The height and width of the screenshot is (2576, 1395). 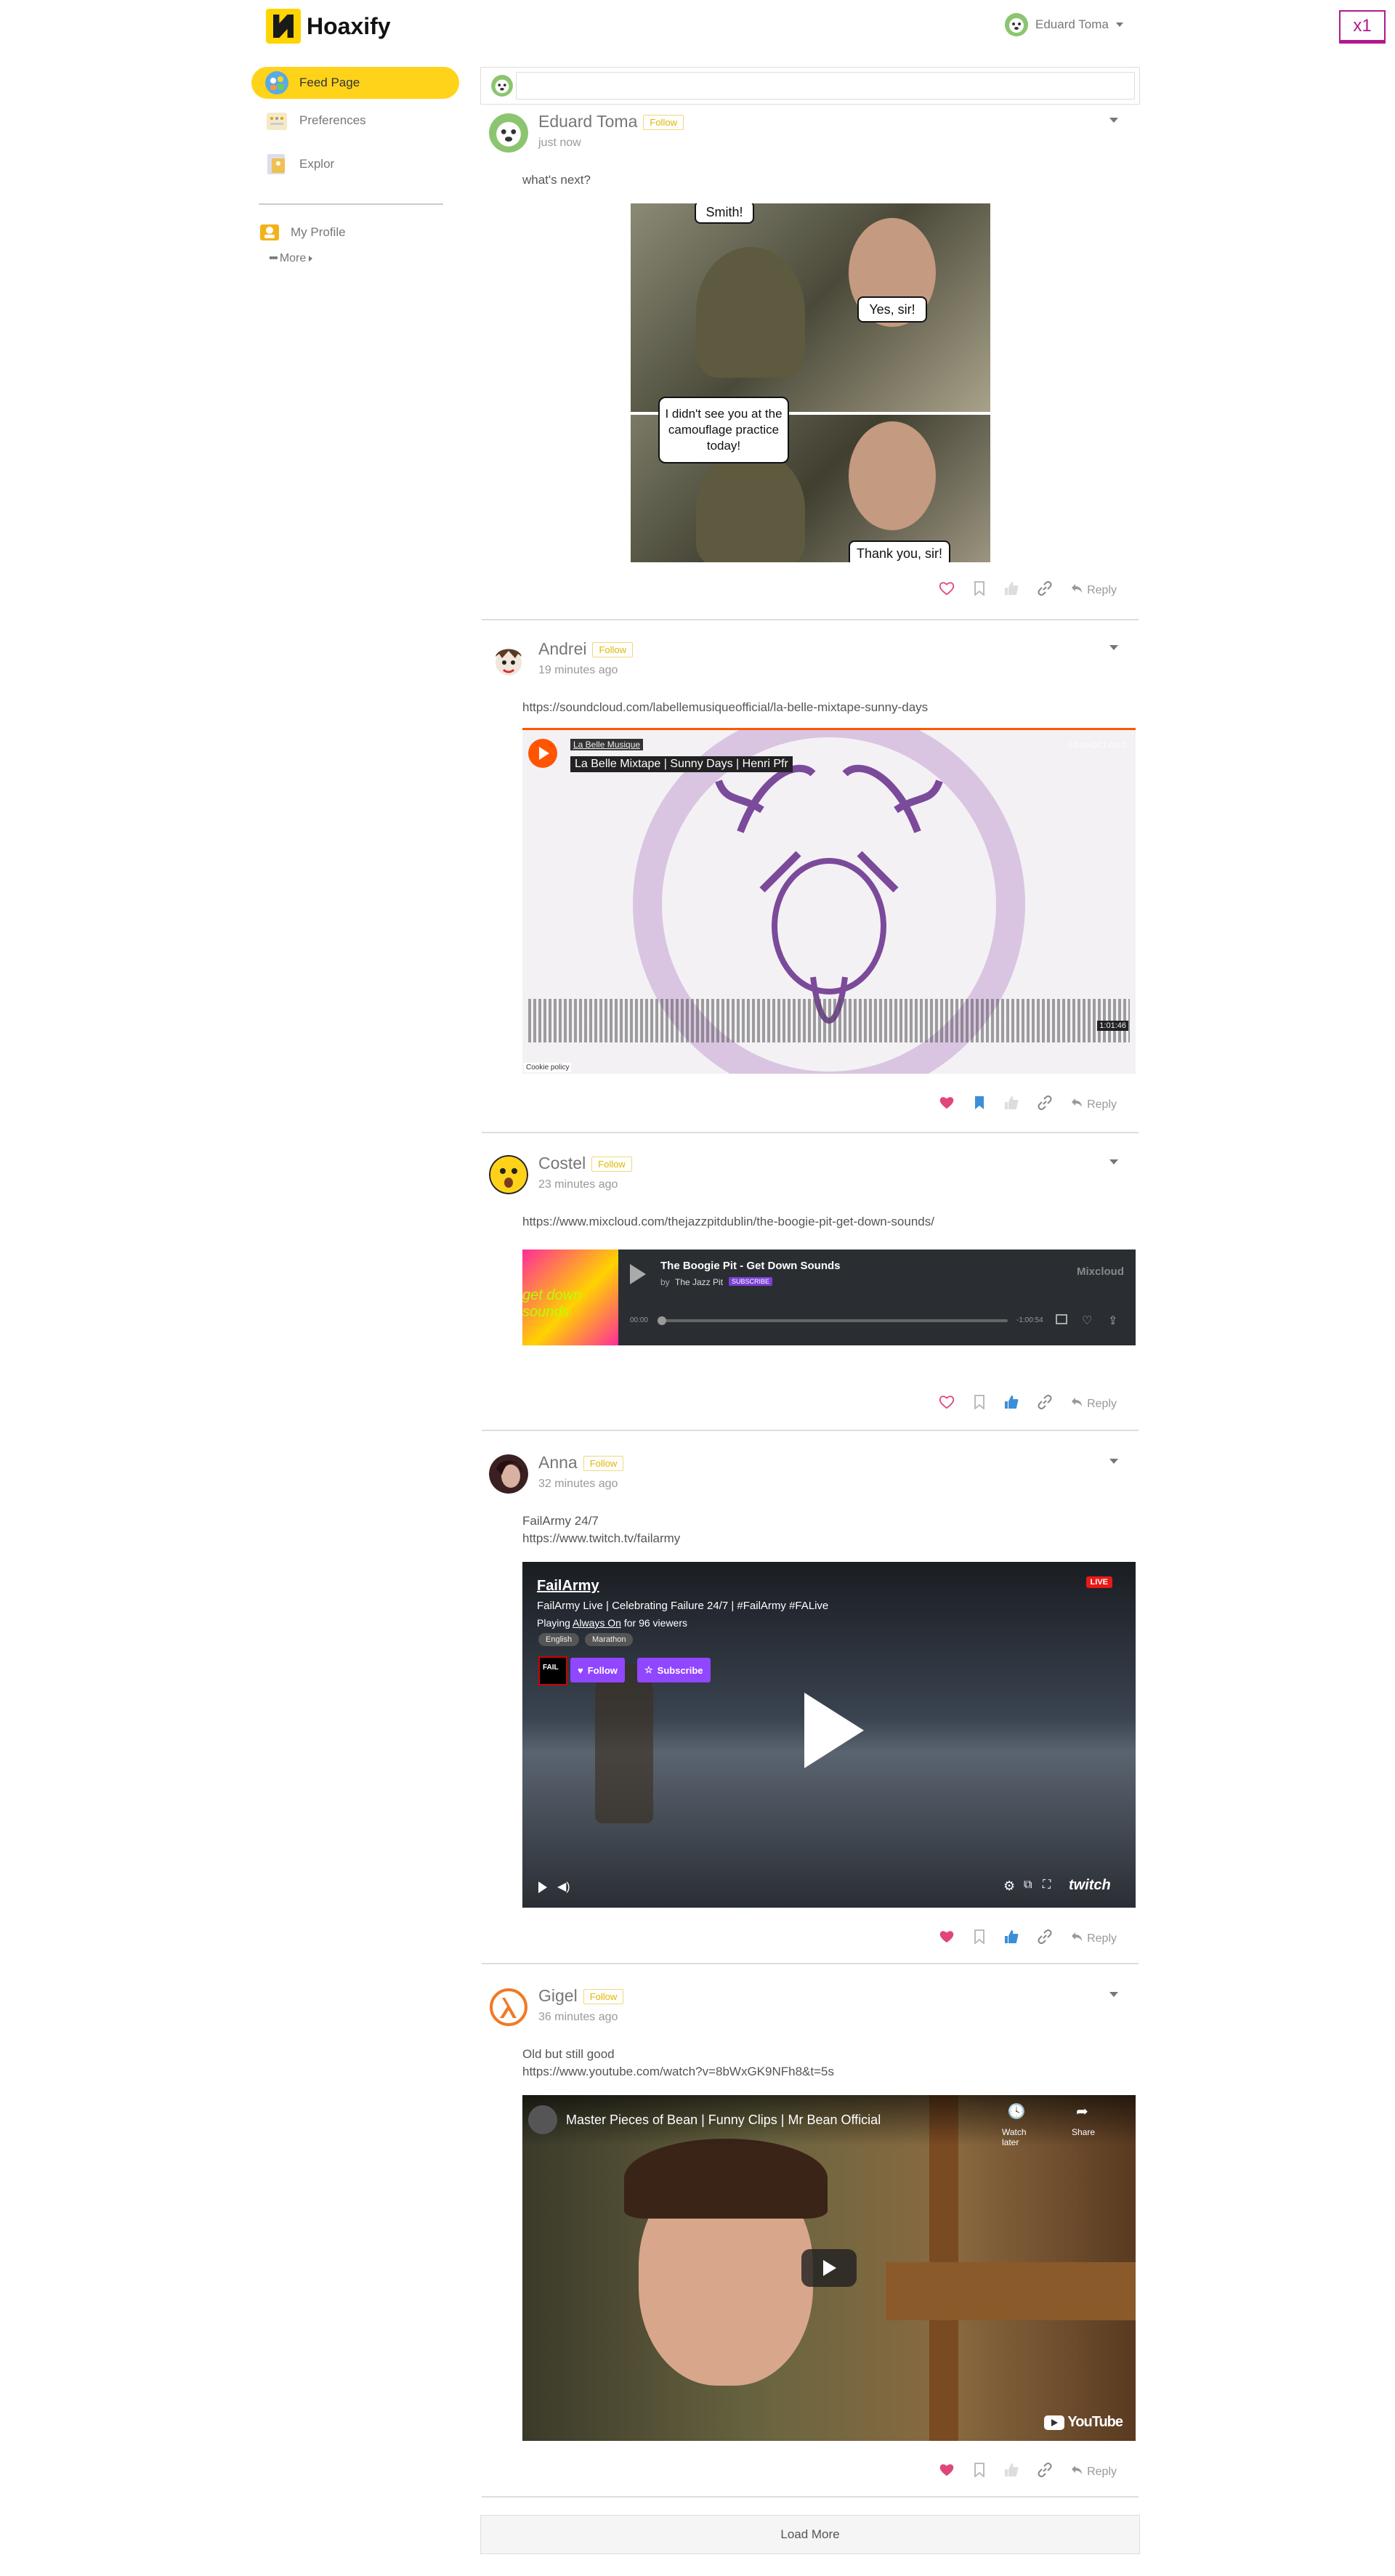 I want to click on zoom-badge: x1, so click(x=1363, y=27).